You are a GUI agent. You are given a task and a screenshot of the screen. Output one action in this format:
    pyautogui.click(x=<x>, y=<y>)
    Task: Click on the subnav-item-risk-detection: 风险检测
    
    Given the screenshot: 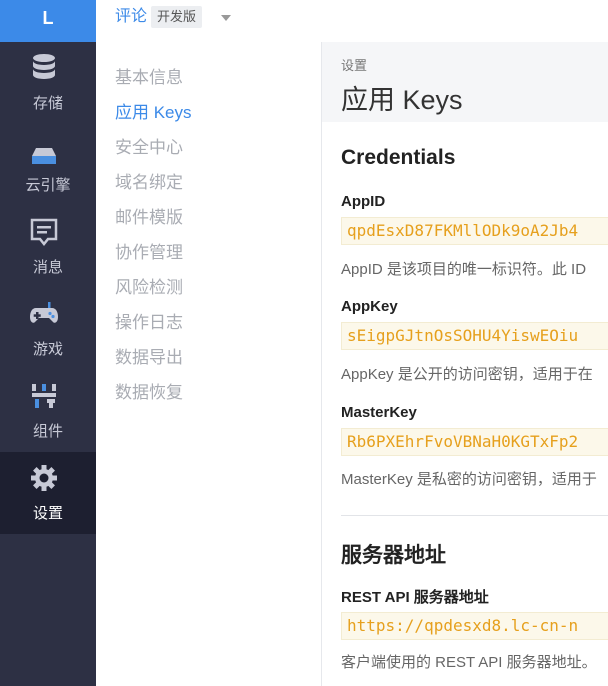 What is the action you would take?
    pyautogui.click(x=149, y=288)
    